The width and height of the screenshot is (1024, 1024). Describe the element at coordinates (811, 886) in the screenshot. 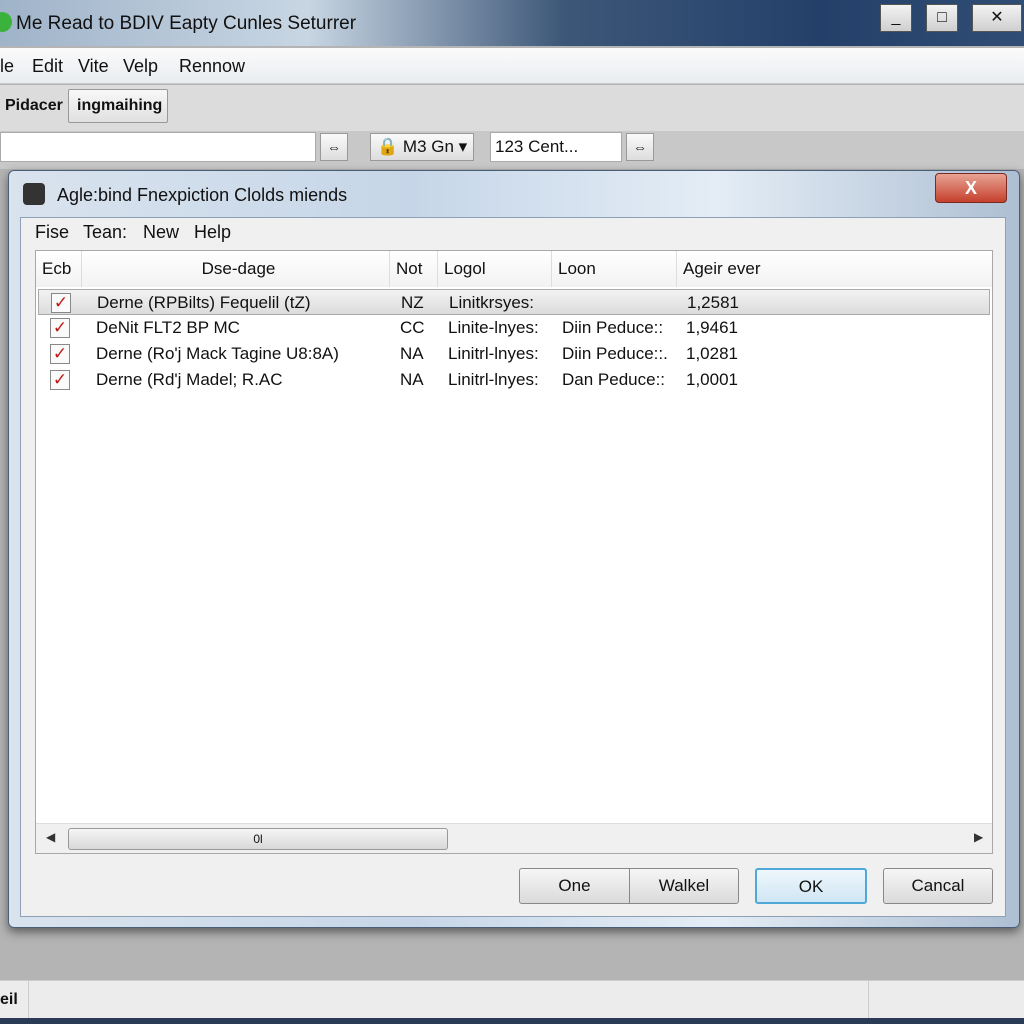

I see `ok-button: OK` at that location.